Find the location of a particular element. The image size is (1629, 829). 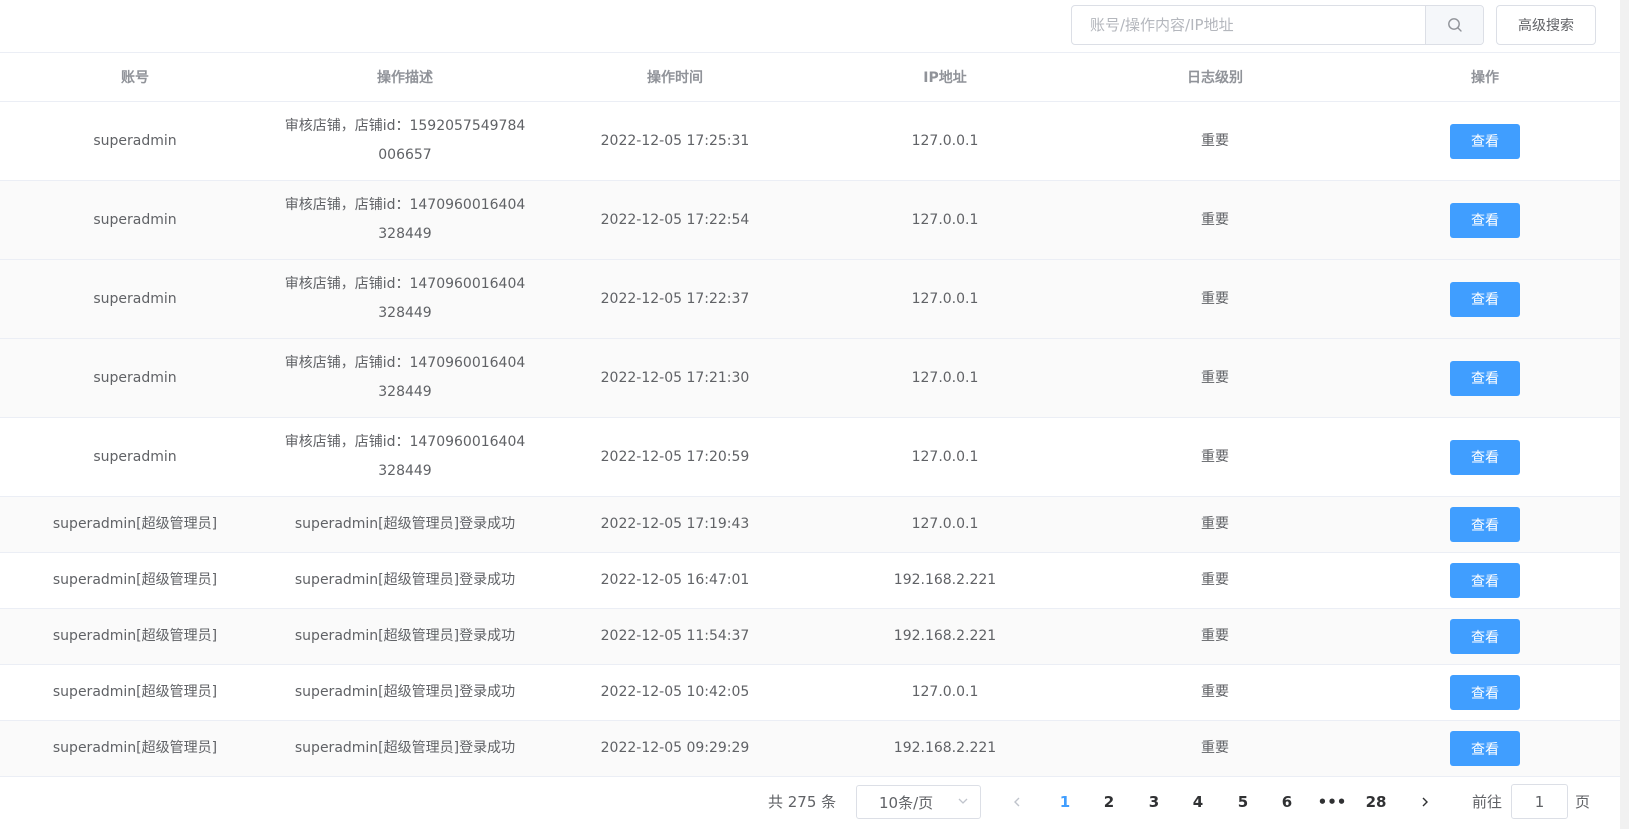

cell-time: 2022-12-05 17:20:59 is located at coordinates (675, 456).